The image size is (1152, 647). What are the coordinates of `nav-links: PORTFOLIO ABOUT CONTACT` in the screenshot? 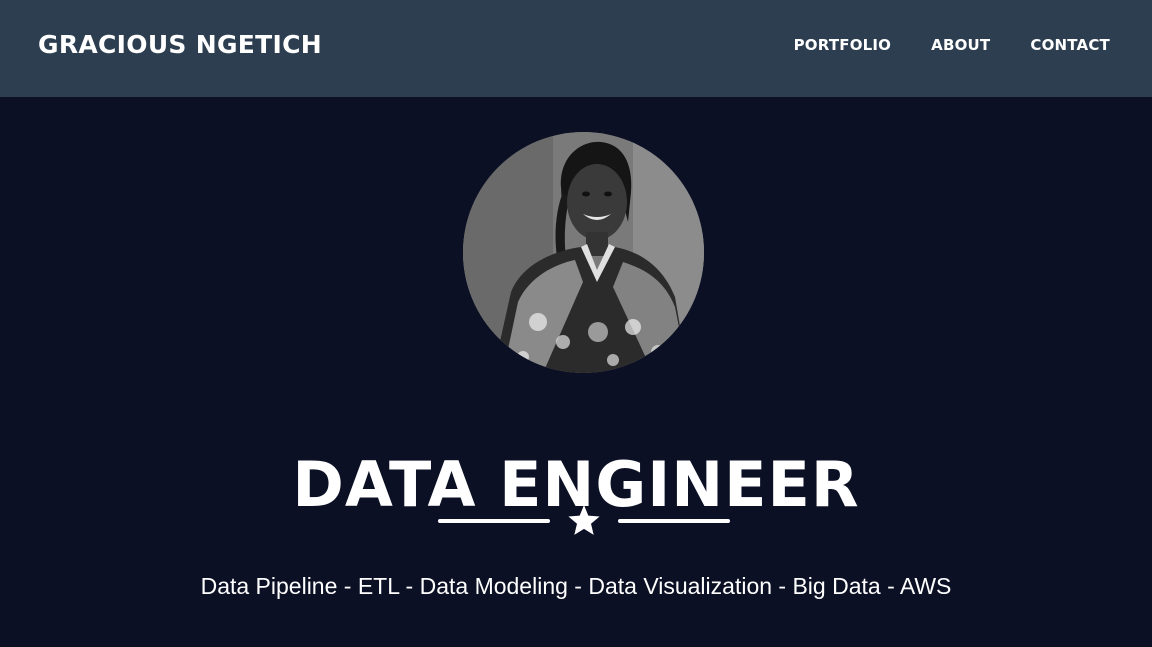 It's located at (952, 45).